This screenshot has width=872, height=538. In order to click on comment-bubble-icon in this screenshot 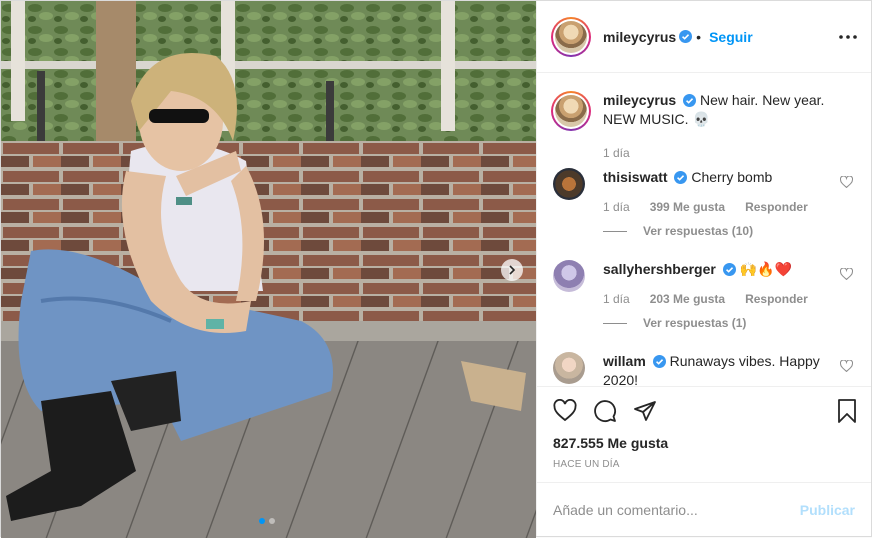, I will do `click(605, 411)`.